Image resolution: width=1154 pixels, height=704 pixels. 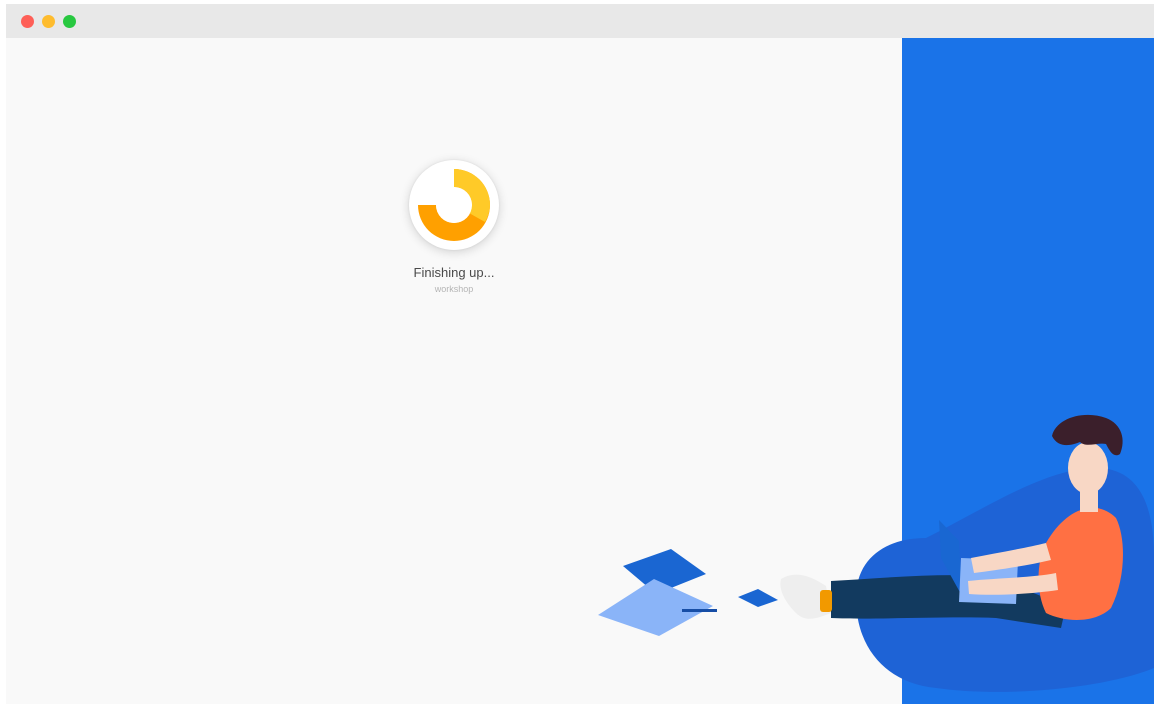 What do you see at coordinates (69, 21) in the screenshot?
I see `maximize-window-button` at bounding box center [69, 21].